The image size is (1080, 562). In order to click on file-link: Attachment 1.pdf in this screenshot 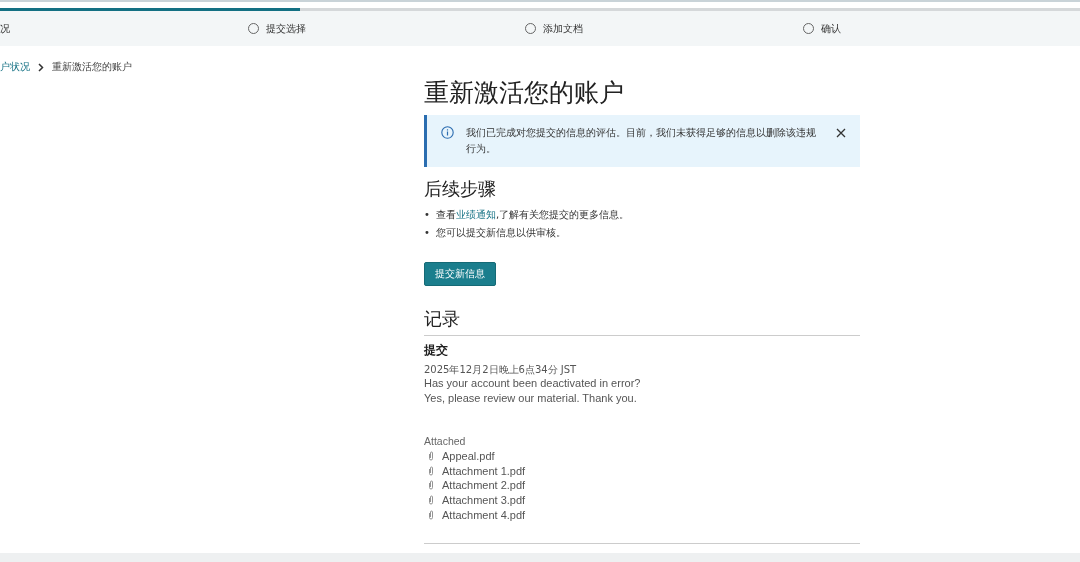, I will do `click(484, 470)`.